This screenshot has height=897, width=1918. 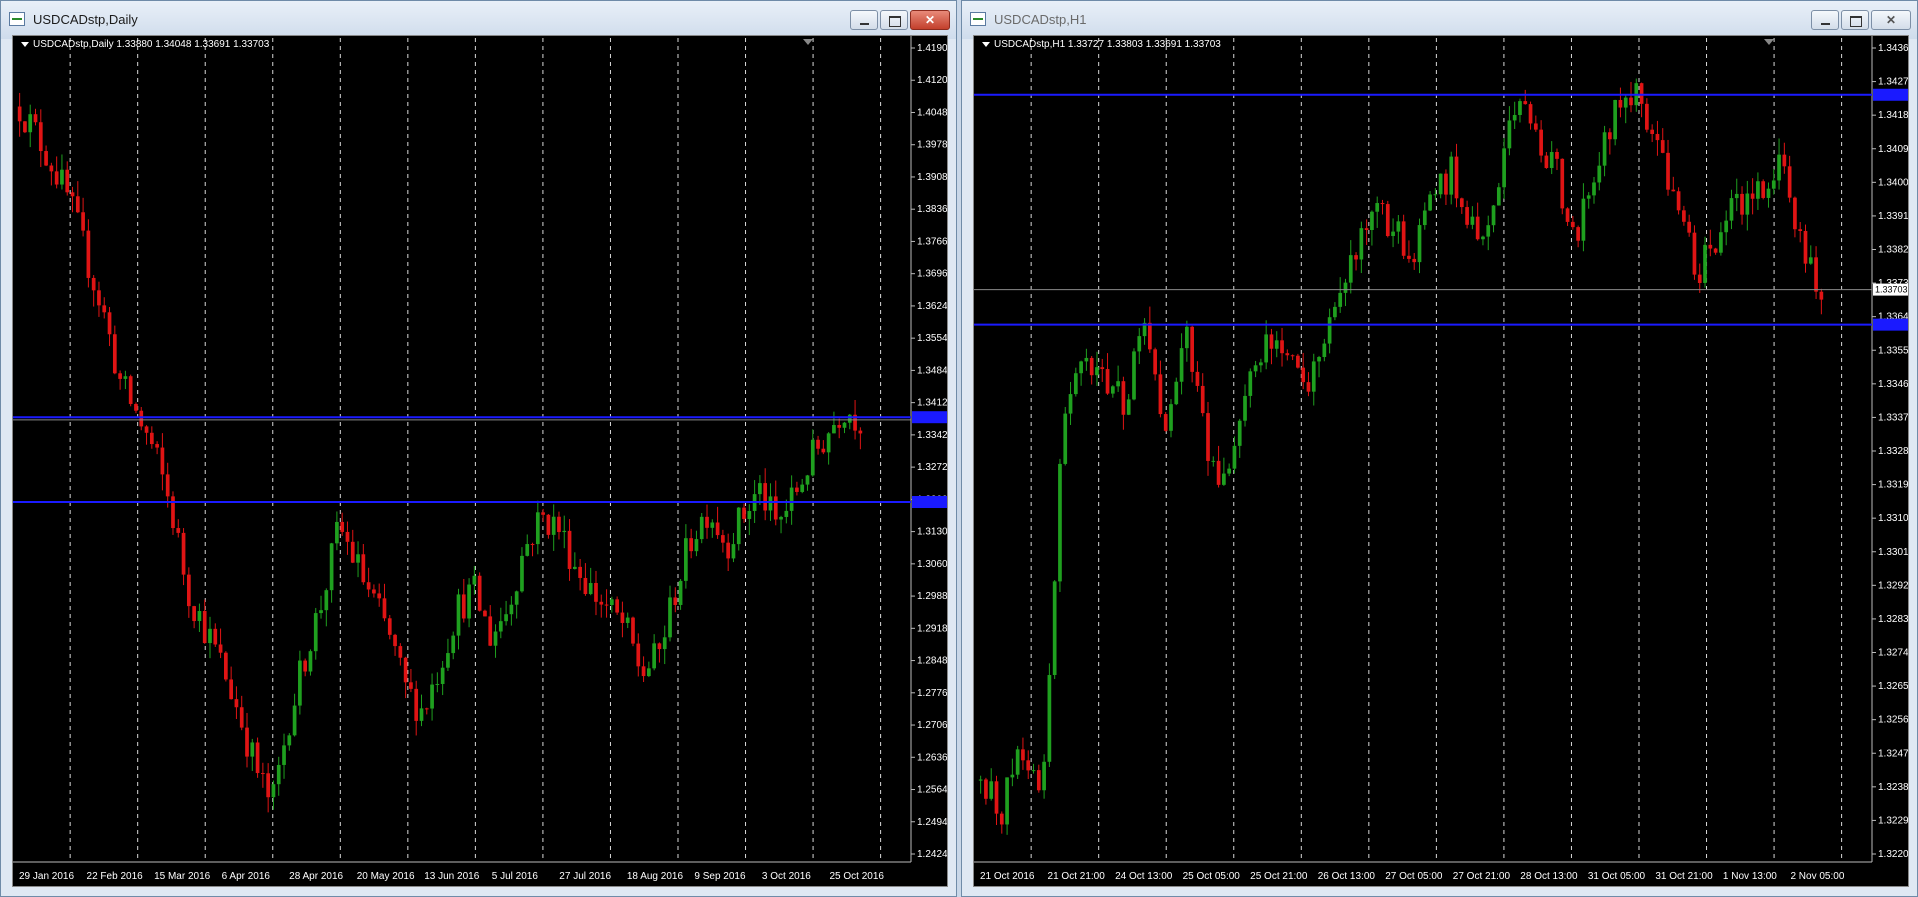 What do you see at coordinates (1617, 876) in the screenshot?
I see `time-axis-label: 31 Oct 05:00` at bounding box center [1617, 876].